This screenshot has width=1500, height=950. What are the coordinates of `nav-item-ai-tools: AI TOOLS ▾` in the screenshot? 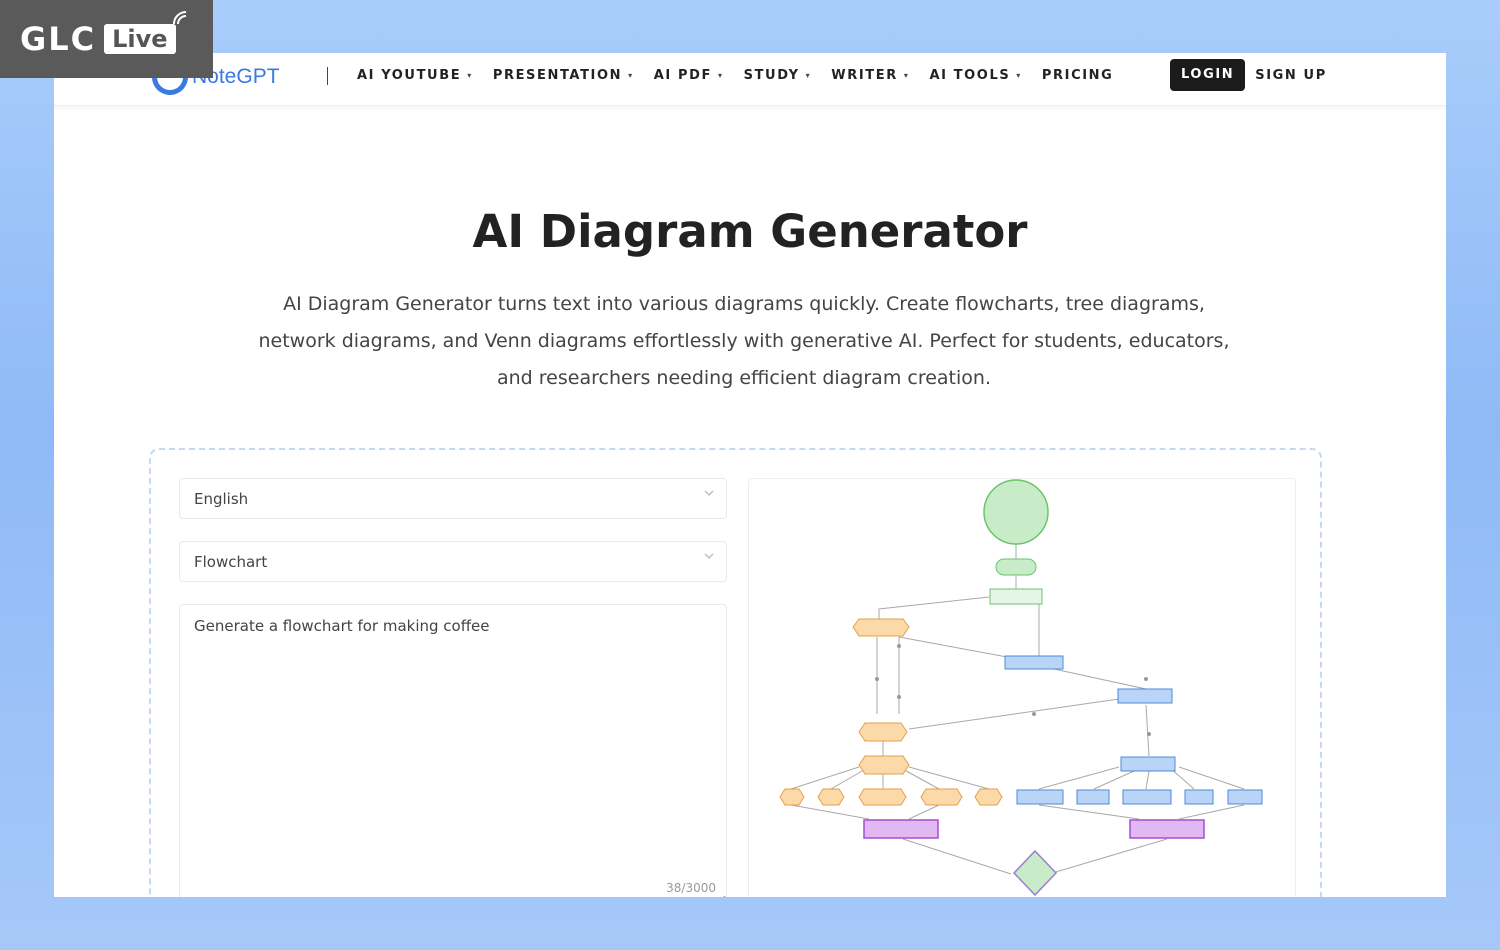 It's located at (975, 75).